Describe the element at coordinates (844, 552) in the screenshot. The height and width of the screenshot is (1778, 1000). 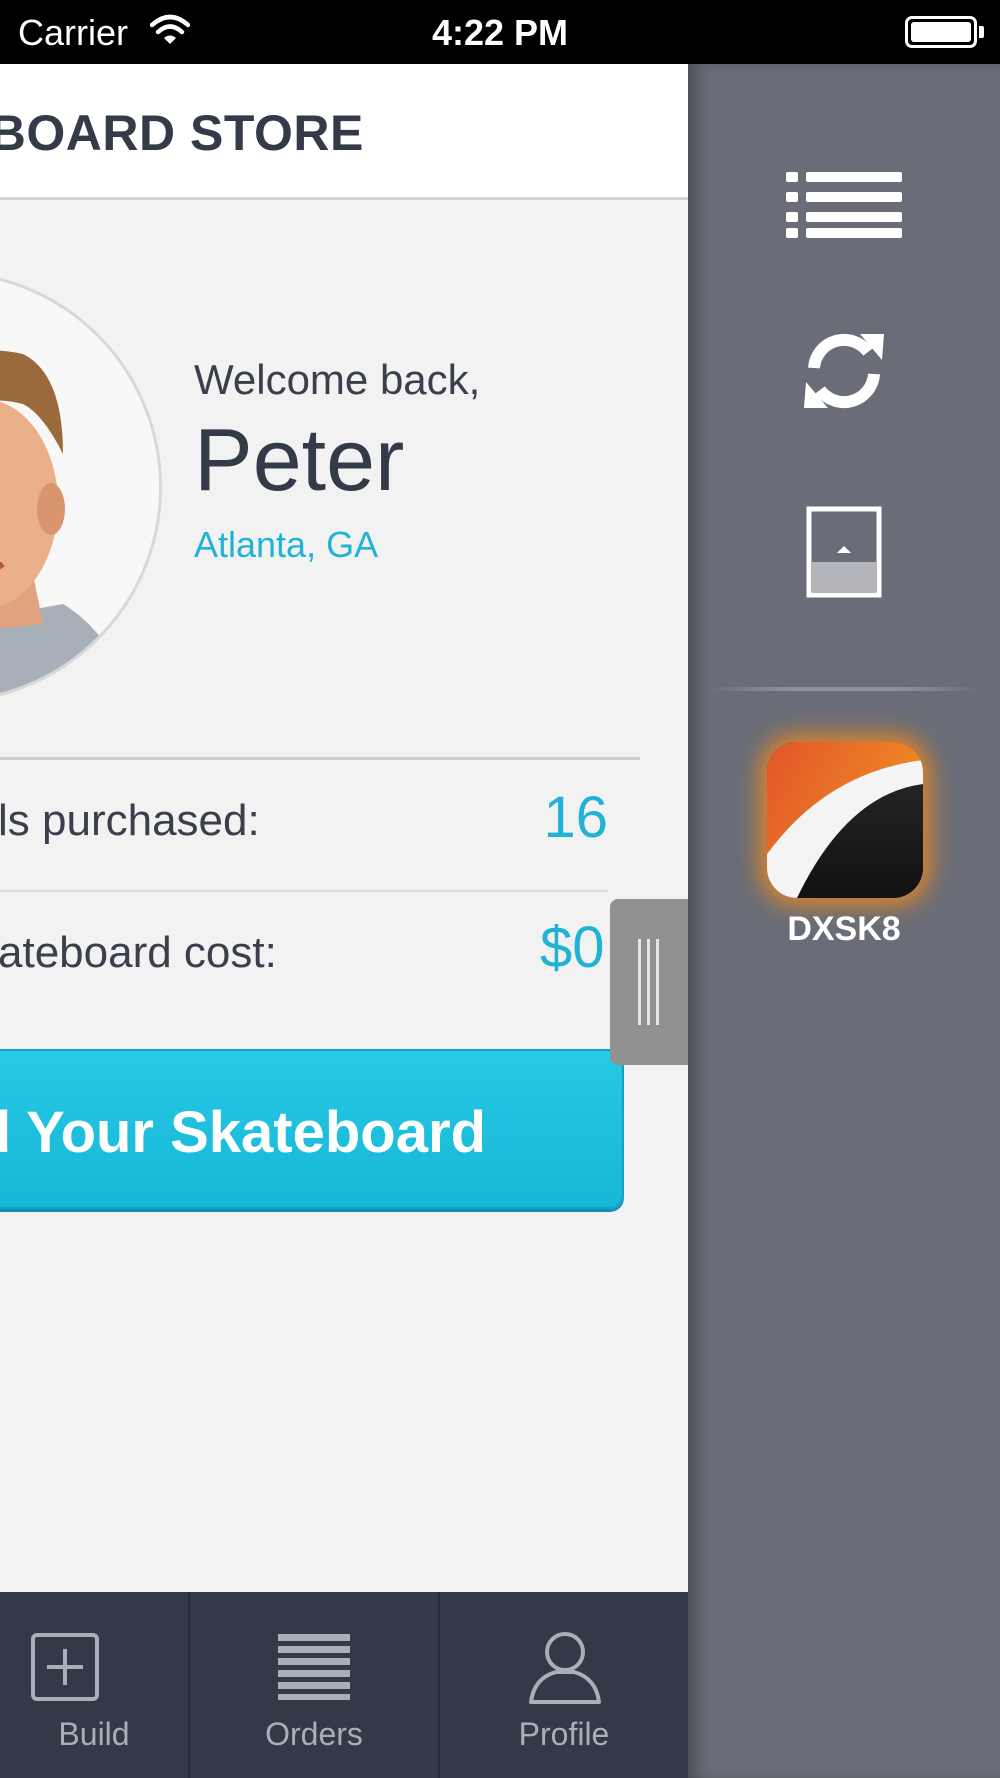
I see `picture-frame-icon` at that location.